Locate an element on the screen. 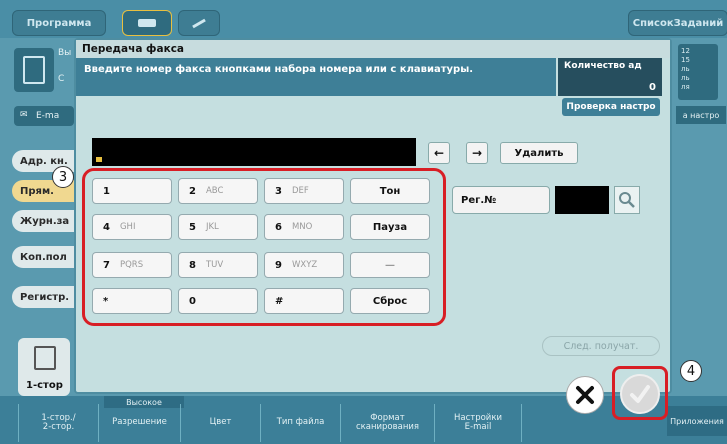 The image size is (727, 444). fax-icon is located at coordinates (147, 23).